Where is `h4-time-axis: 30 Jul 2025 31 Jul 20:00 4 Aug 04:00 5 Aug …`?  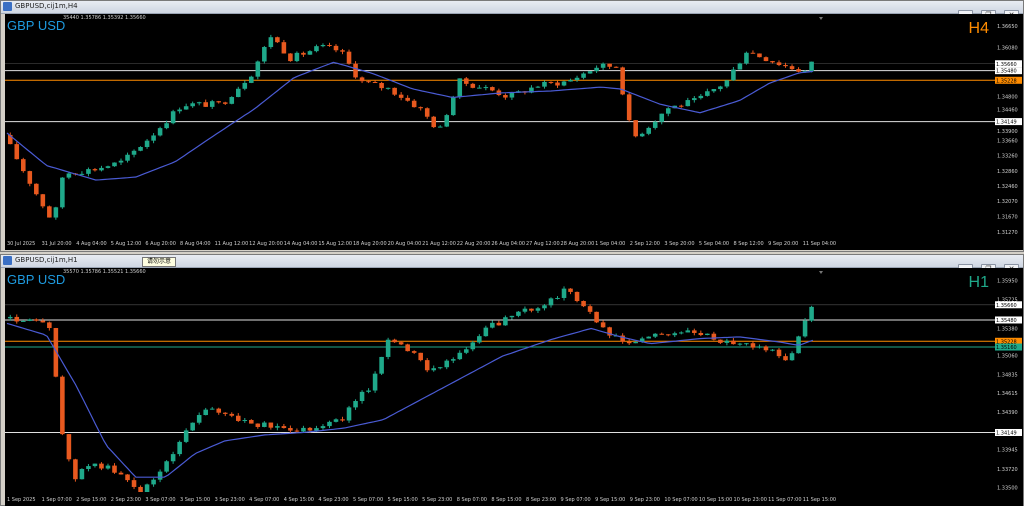
h4-time-axis: 30 Jul 2025 31 Jul 20:00 4 Aug 04:00 5 Aug … is located at coordinates (514, 243).